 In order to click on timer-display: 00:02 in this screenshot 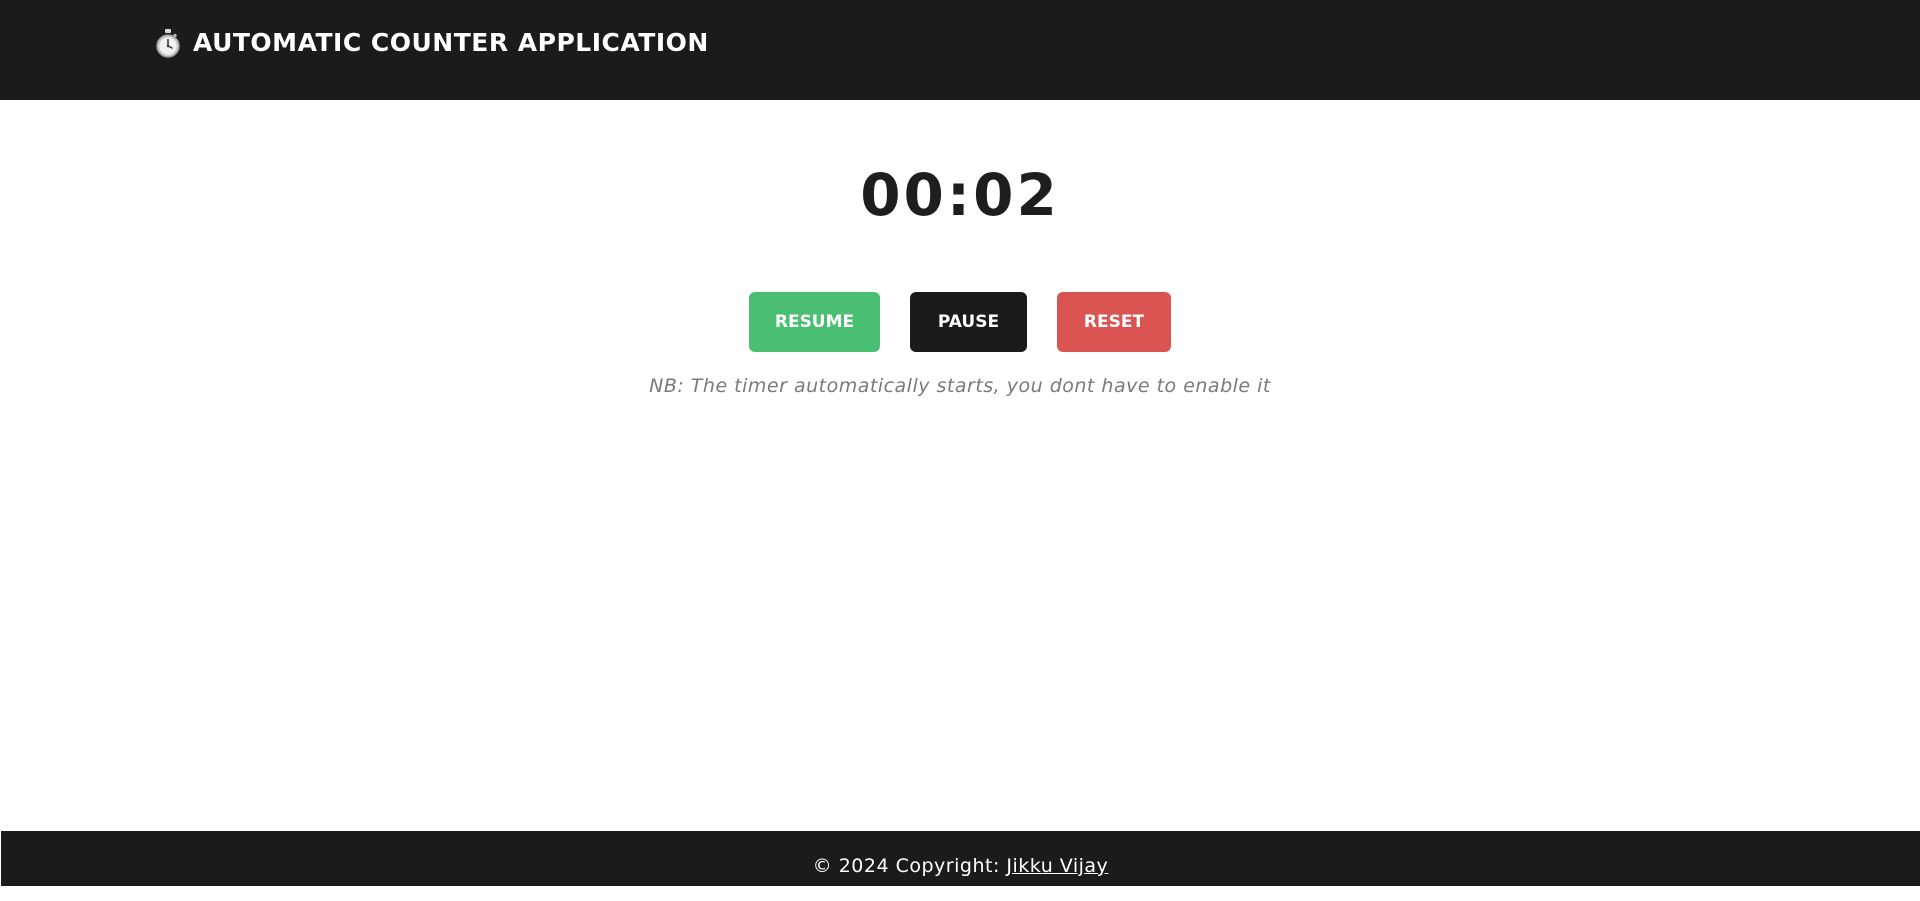, I will do `click(960, 195)`.